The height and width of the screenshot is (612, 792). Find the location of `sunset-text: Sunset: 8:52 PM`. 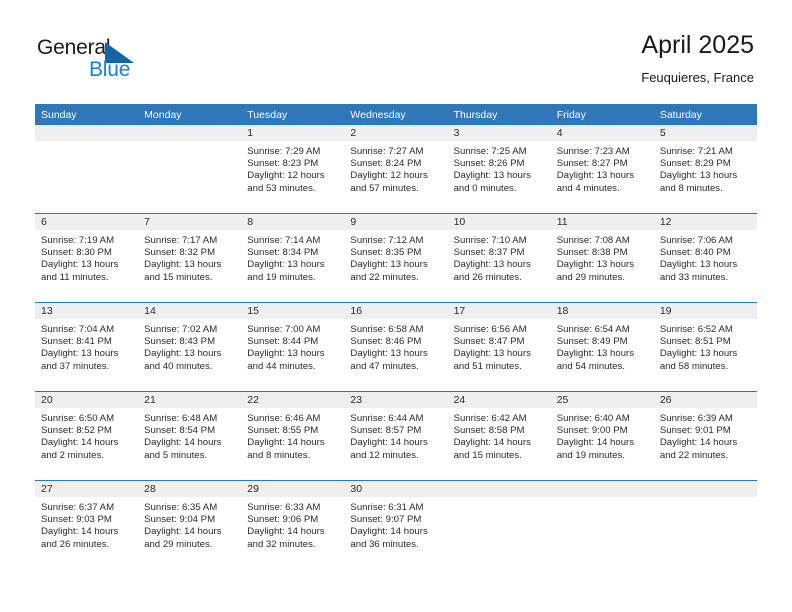

sunset-text: Sunset: 8:52 PM is located at coordinates (76, 431).